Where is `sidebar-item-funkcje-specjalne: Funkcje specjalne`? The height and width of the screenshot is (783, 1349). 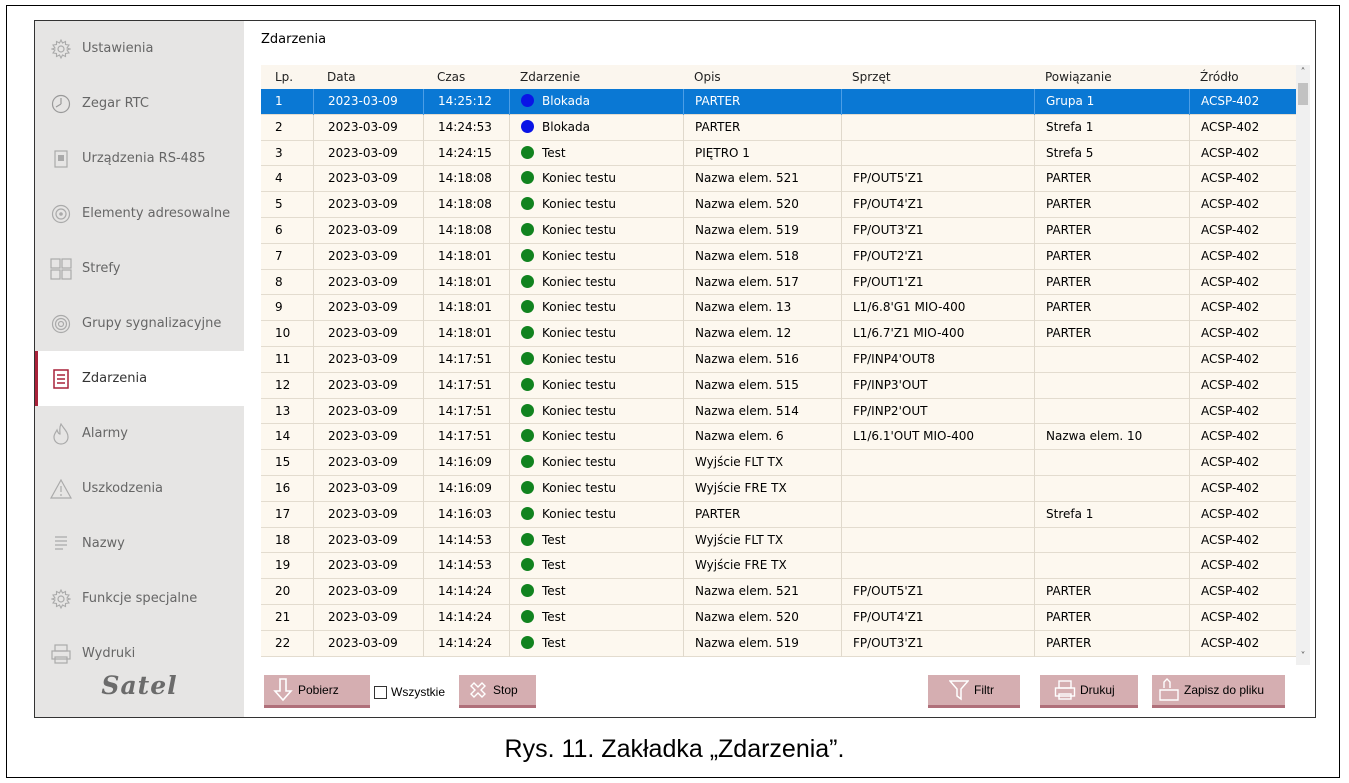
sidebar-item-funkcje-specjalne: Funkcje specjalne is located at coordinates (139, 598).